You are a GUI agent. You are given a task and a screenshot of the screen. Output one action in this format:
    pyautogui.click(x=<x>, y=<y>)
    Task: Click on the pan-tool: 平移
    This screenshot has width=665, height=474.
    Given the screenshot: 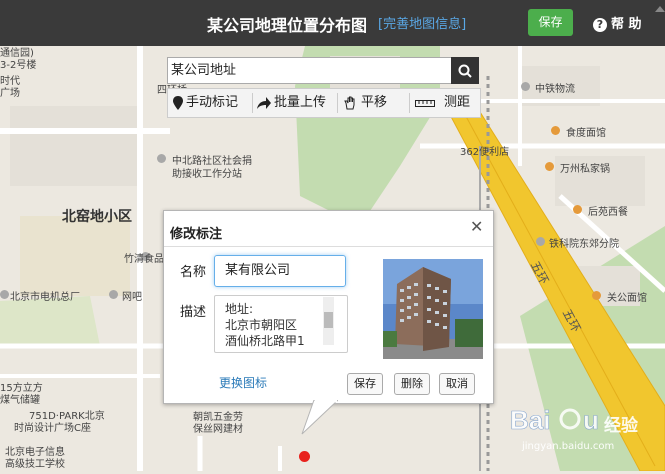 What is the action you would take?
    pyautogui.click(x=365, y=103)
    